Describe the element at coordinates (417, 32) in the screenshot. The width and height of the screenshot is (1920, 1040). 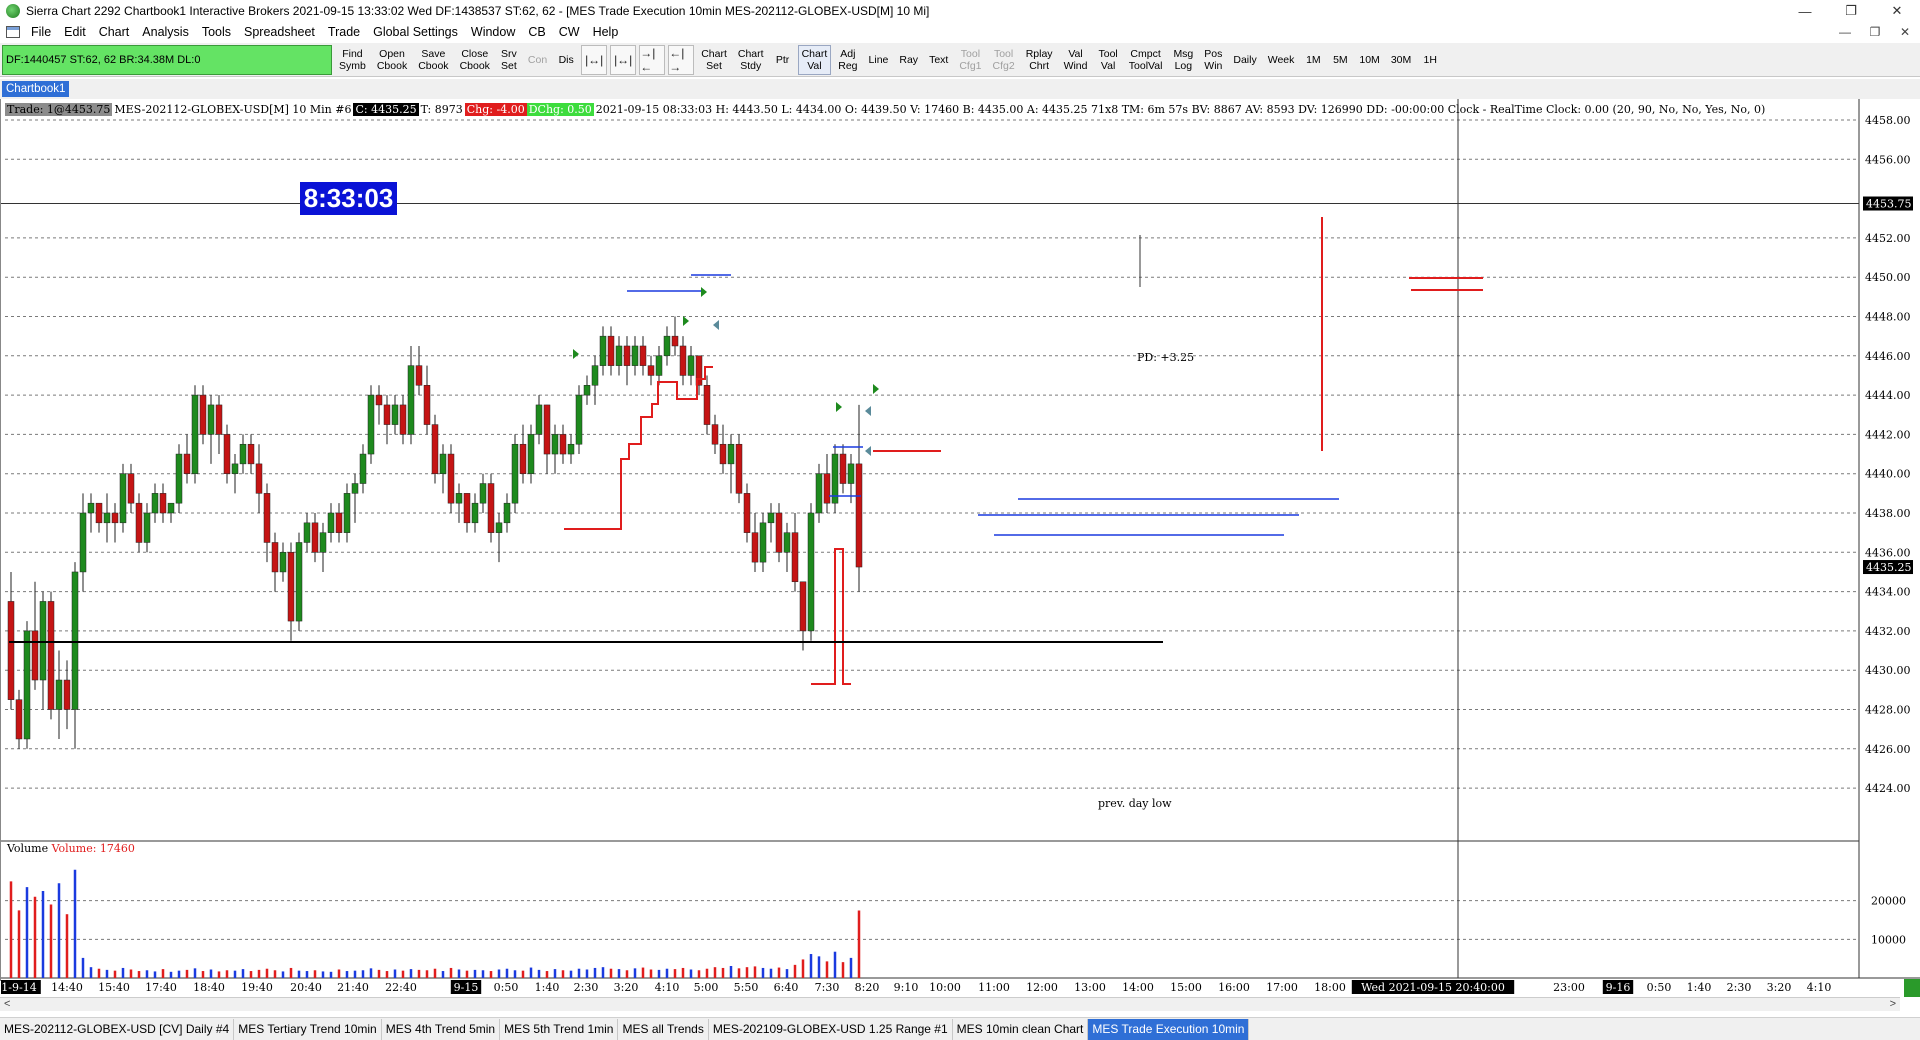
I see `menu-item-global-settings: Global Settings` at that location.